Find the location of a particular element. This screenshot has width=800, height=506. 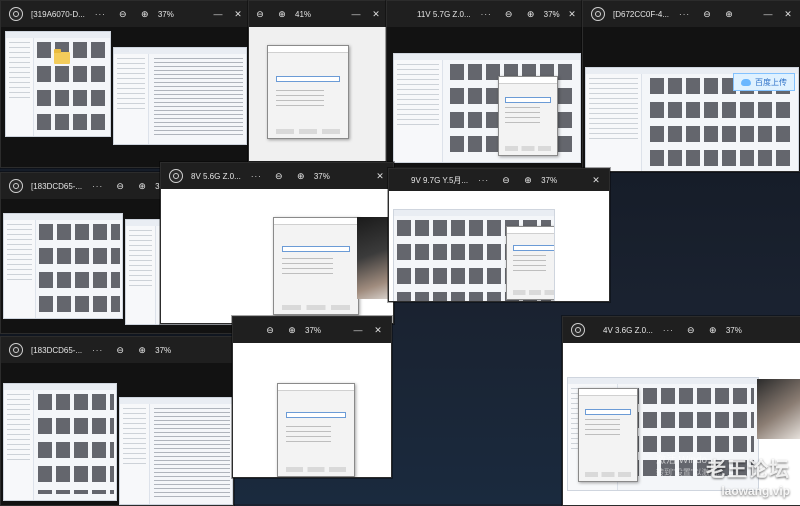

photo-viewer-window: 9V 9.7G Y.5月... ··· ⊖ ⊕ 37% ✕ is located at coordinates (499, 235).